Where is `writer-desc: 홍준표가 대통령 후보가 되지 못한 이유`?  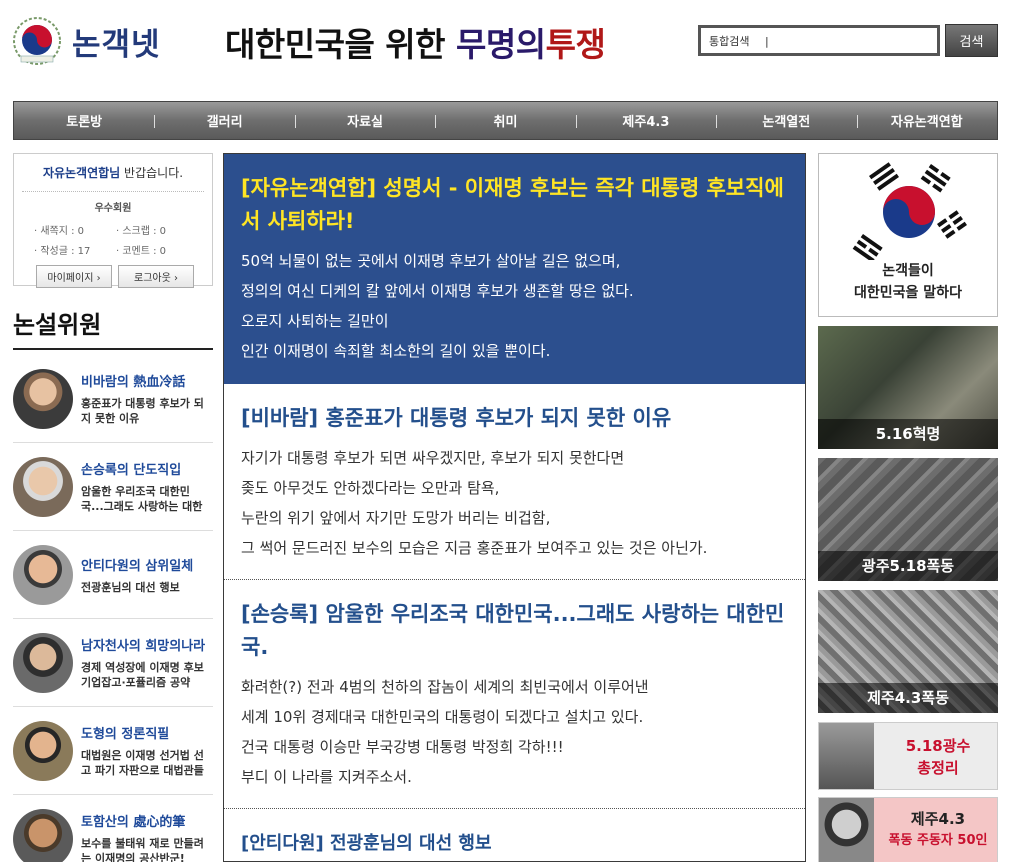 writer-desc: 홍준표가 대통령 후보가 되지 못한 이유 is located at coordinates (142, 411).